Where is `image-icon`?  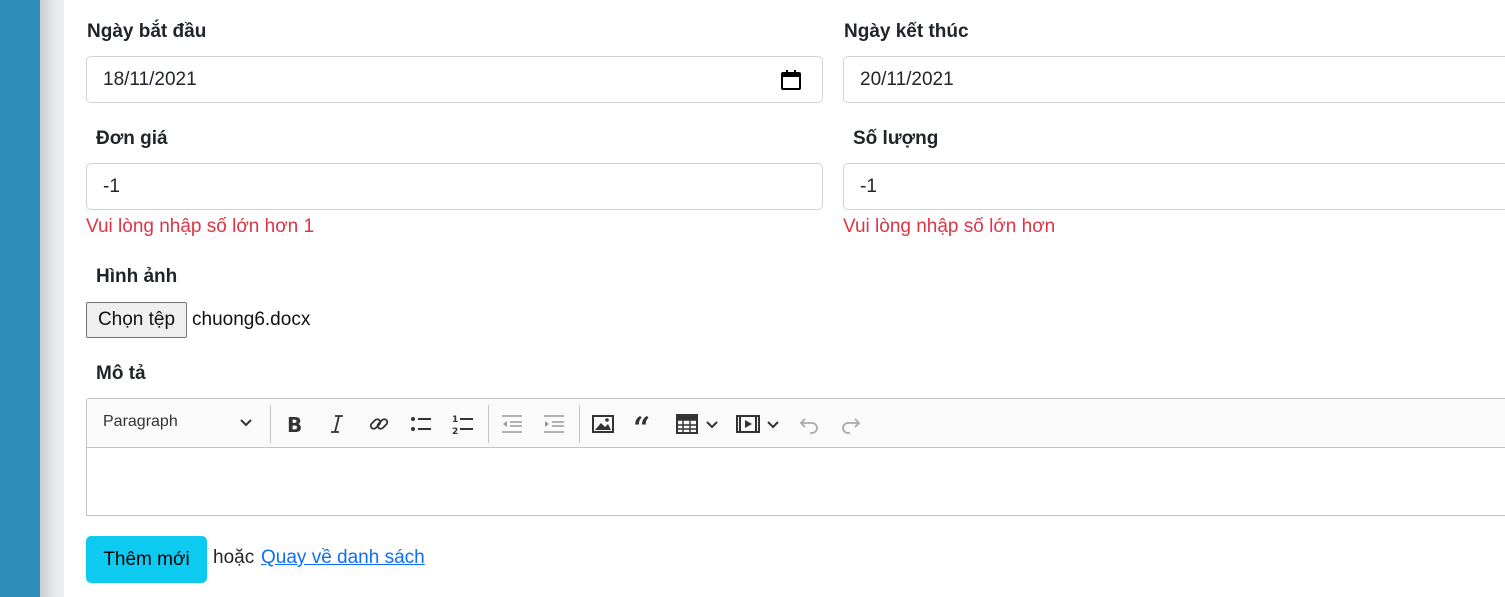
image-icon is located at coordinates (603, 424).